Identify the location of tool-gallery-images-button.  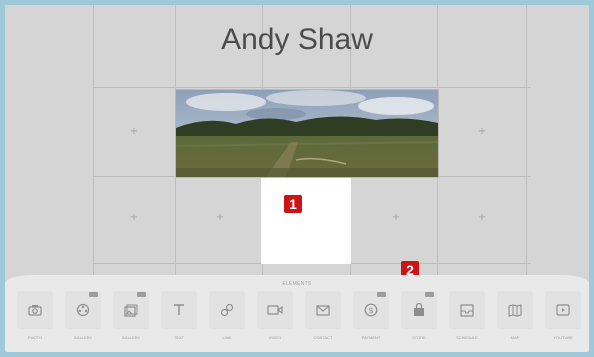
(131, 310).